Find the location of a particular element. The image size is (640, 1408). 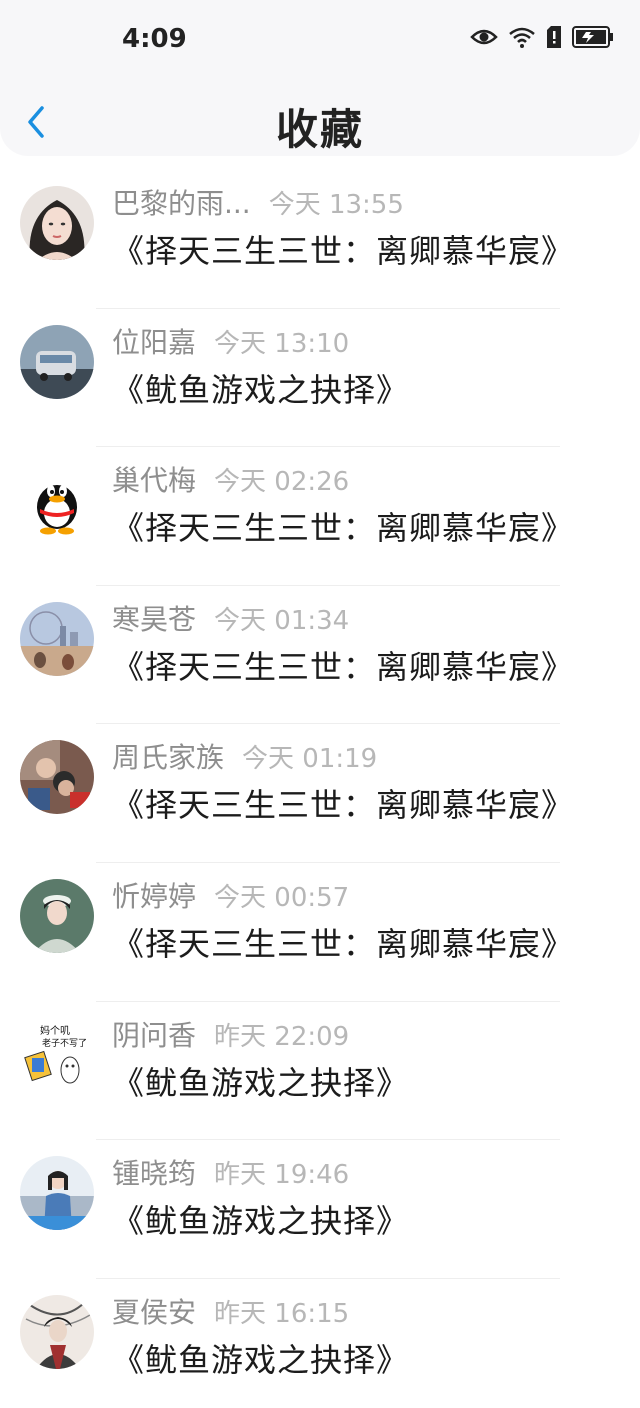

timestamp: 今天 00:57 is located at coordinates (282, 897).